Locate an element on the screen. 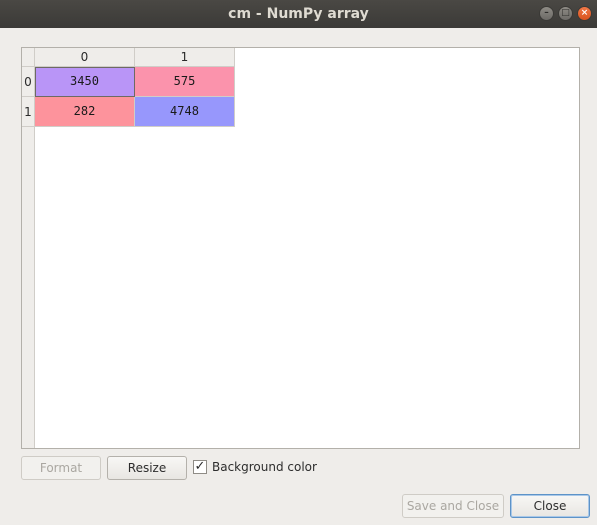 Image resolution: width=597 pixels, height=525 pixels. column-header-0: 0 is located at coordinates (85, 57).